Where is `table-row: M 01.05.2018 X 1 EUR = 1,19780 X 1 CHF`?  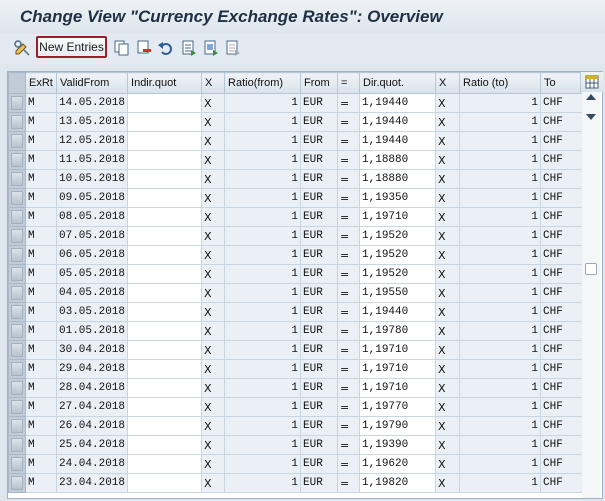 table-row: M 01.05.2018 X 1 EUR = 1,19780 X 1 CHF is located at coordinates (296, 331).